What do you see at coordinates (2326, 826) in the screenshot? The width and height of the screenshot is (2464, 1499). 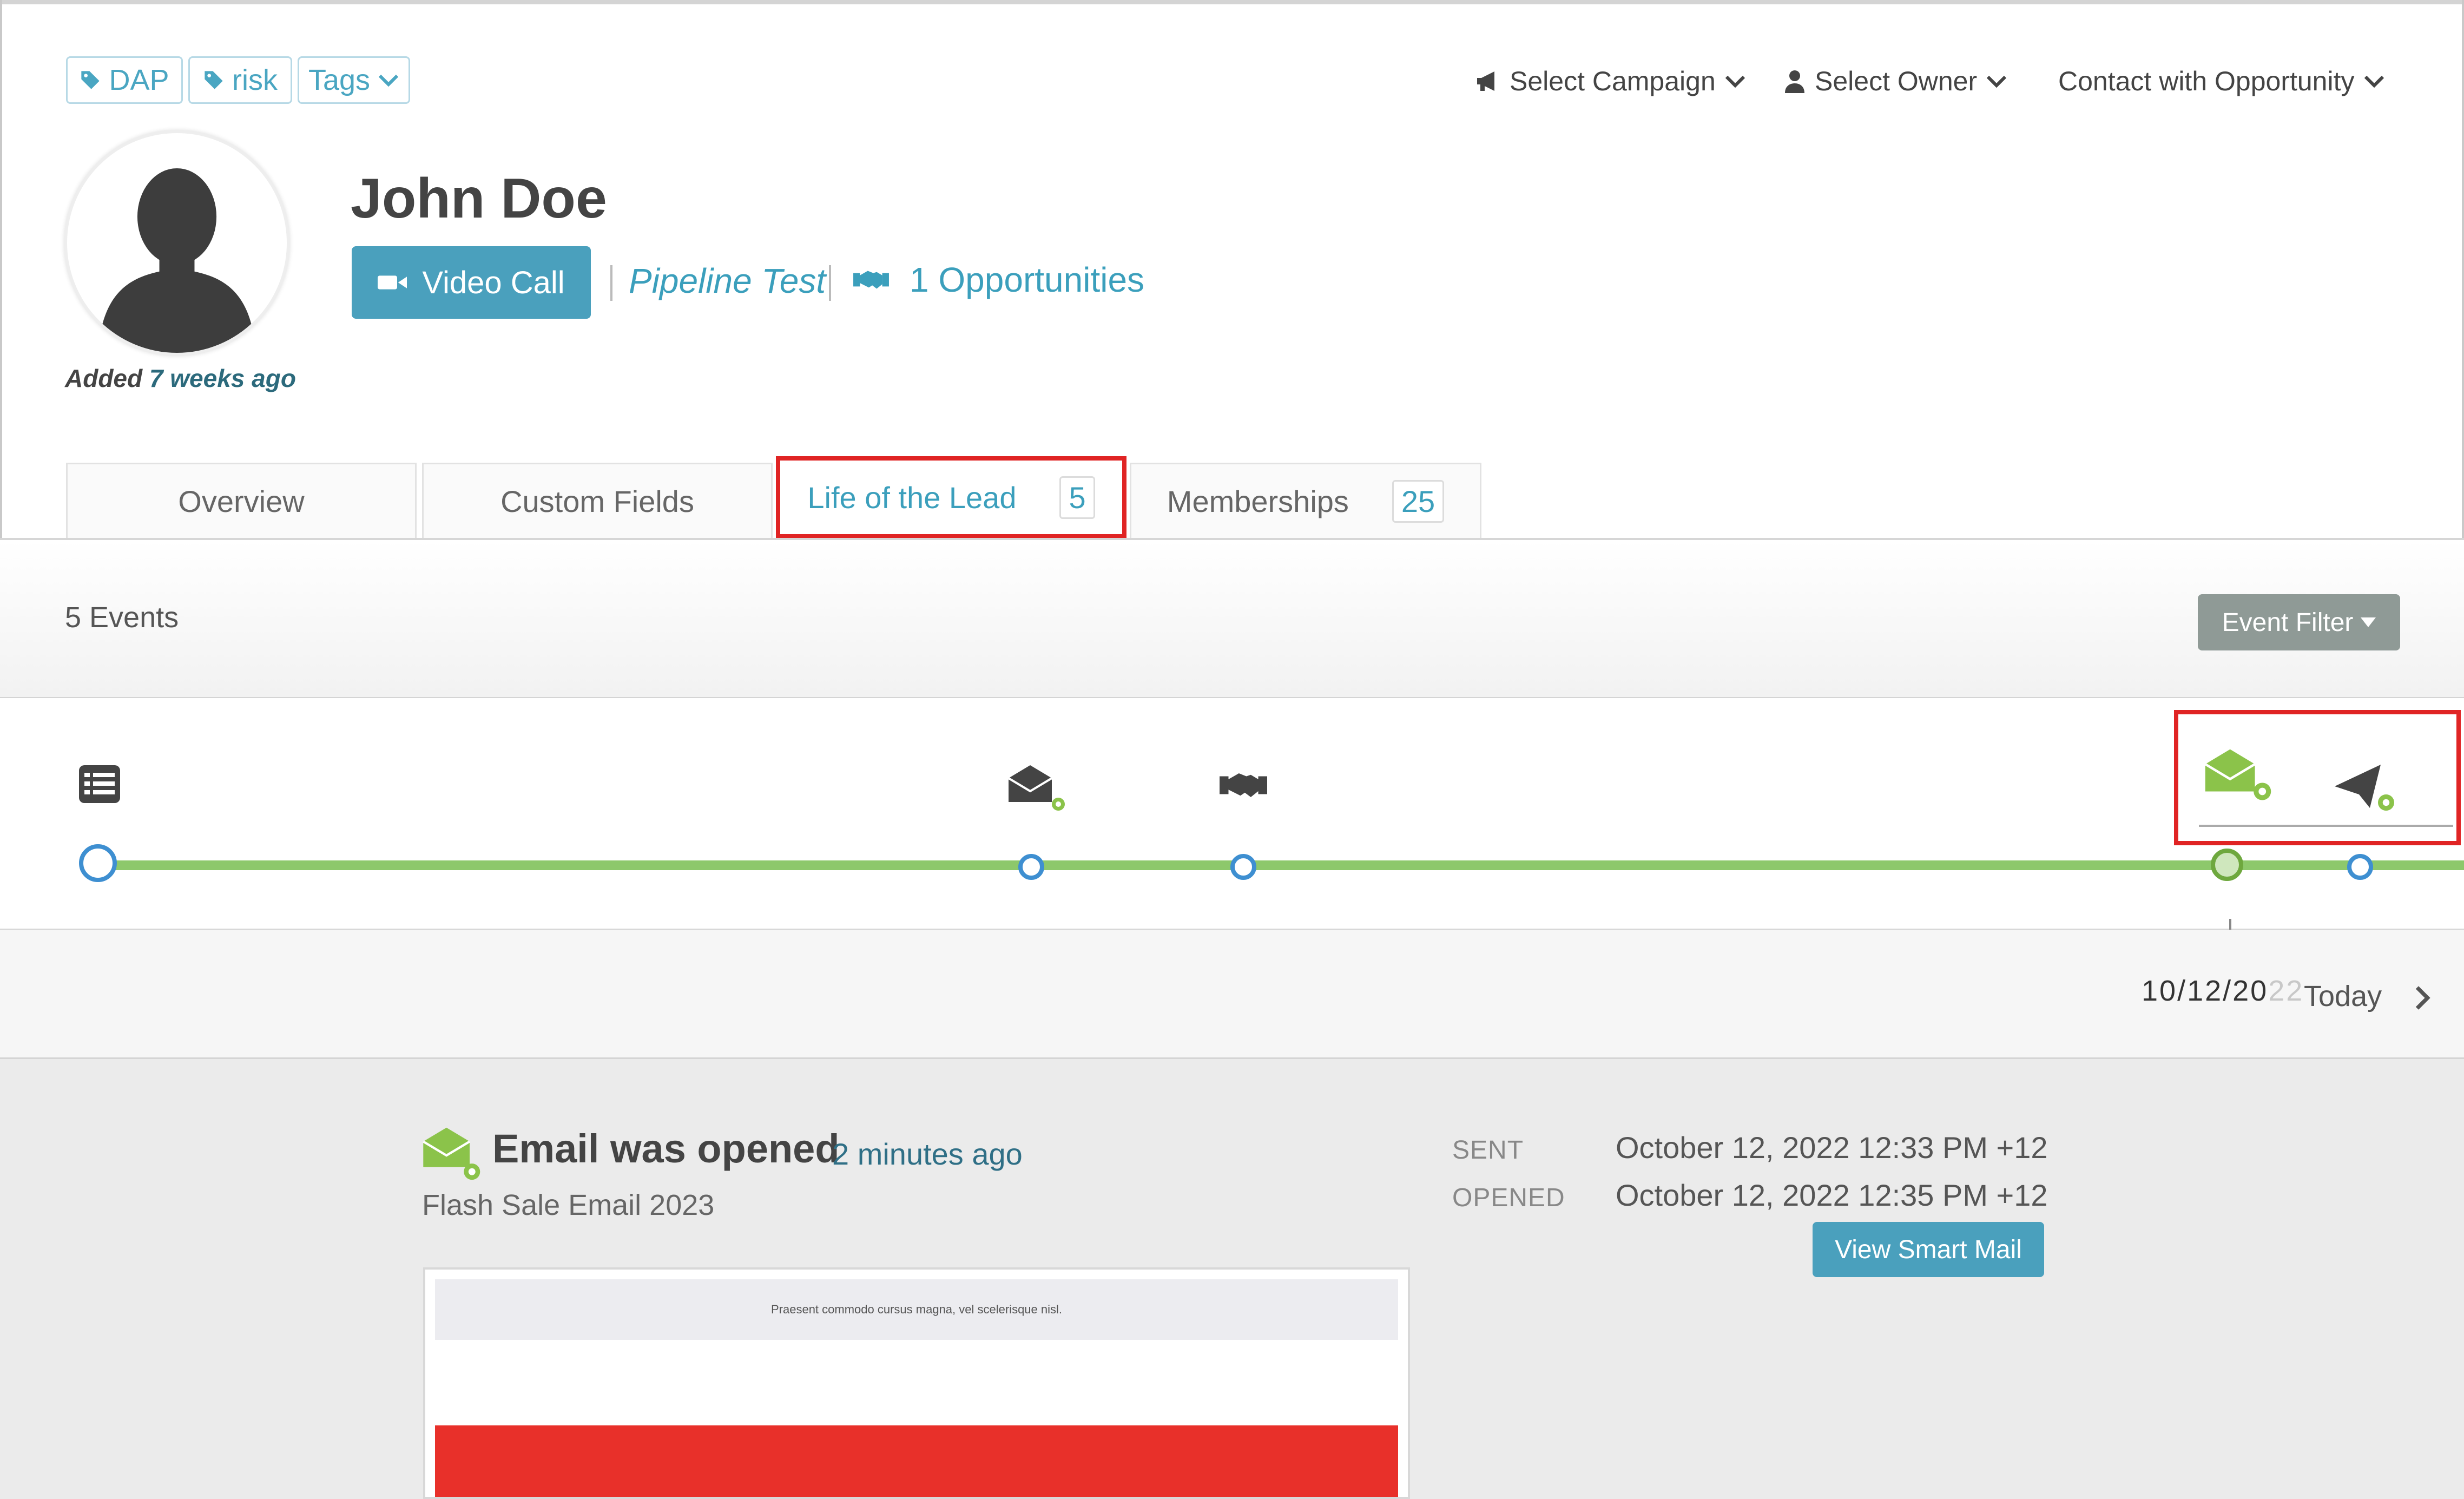 I see `highlight-underline` at bounding box center [2326, 826].